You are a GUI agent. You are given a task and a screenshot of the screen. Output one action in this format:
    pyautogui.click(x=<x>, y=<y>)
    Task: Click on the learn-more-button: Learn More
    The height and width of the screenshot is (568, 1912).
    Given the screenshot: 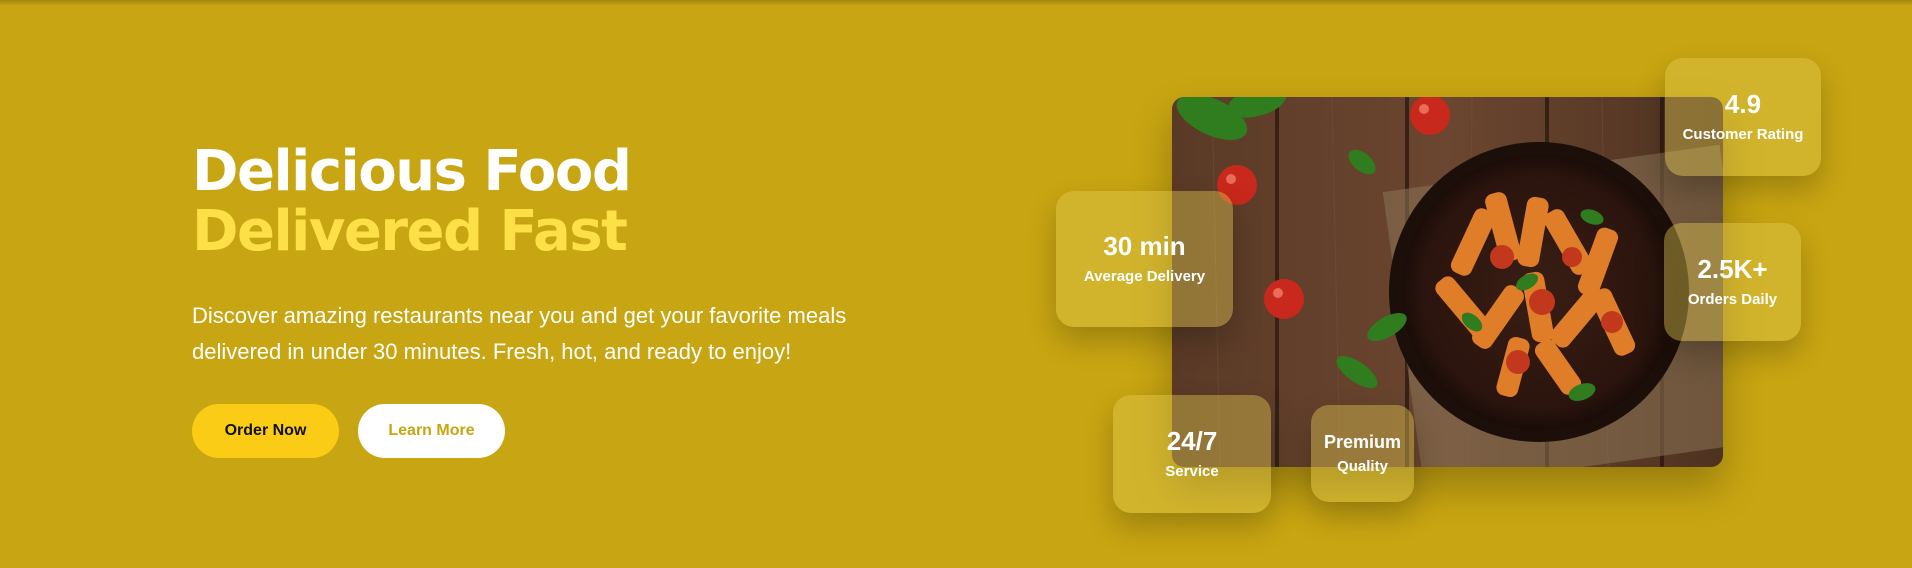 What is the action you would take?
    pyautogui.click(x=431, y=431)
    